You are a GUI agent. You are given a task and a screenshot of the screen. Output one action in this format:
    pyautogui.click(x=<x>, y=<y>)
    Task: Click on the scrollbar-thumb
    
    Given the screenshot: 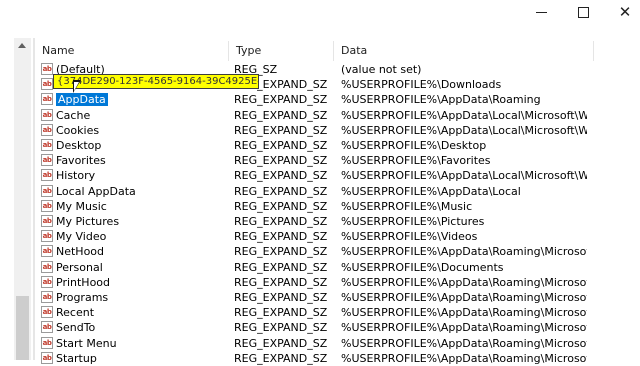 What is the action you would take?
    pyautogui.click(x=22, y=328)
    